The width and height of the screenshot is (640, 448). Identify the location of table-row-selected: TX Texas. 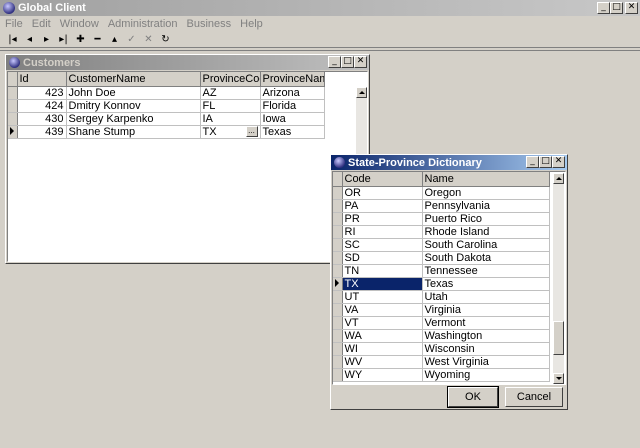
(441, 284).